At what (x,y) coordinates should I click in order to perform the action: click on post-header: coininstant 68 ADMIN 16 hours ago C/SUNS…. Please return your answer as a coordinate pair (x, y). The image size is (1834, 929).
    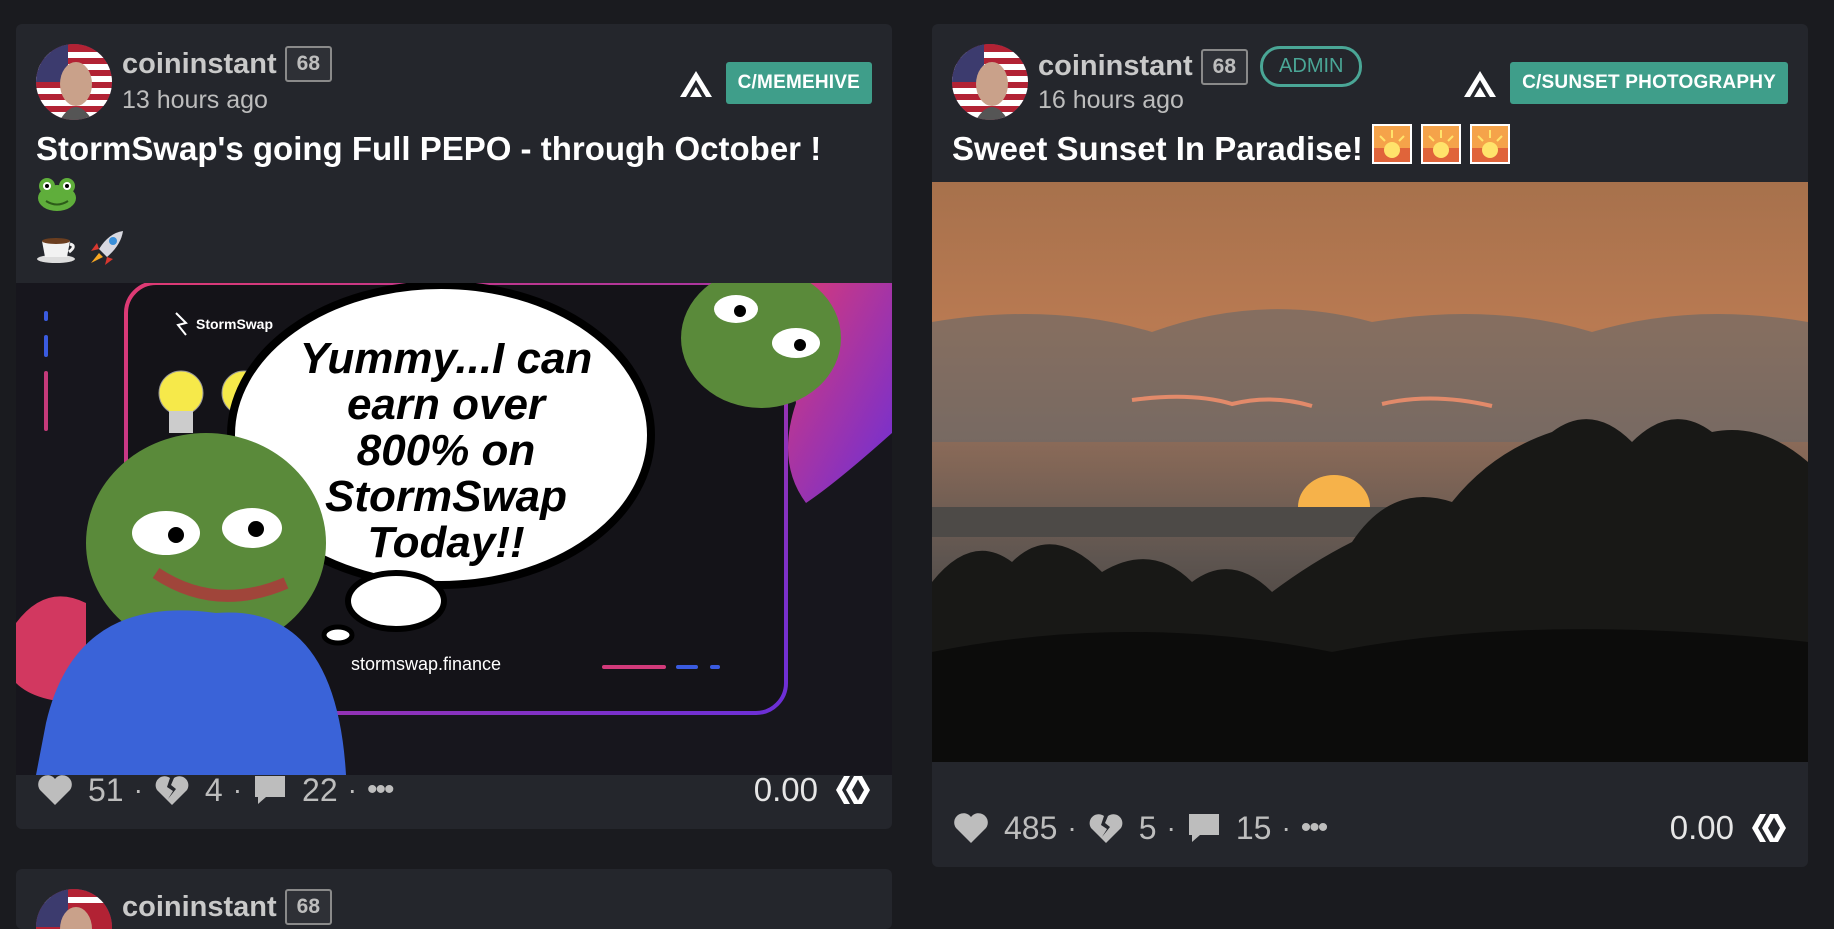
    Looking at the image, I should click on (1370, 74).